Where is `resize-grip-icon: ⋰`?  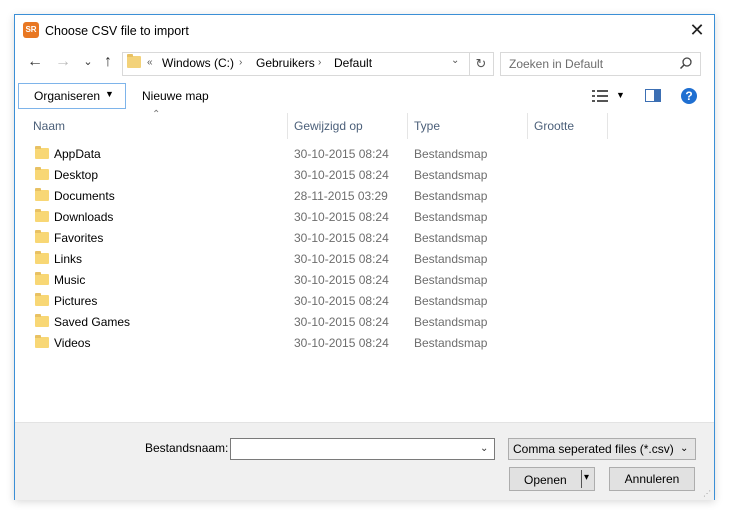
resize-grip-icon: ⋰ is located at coordinates (707, 493).